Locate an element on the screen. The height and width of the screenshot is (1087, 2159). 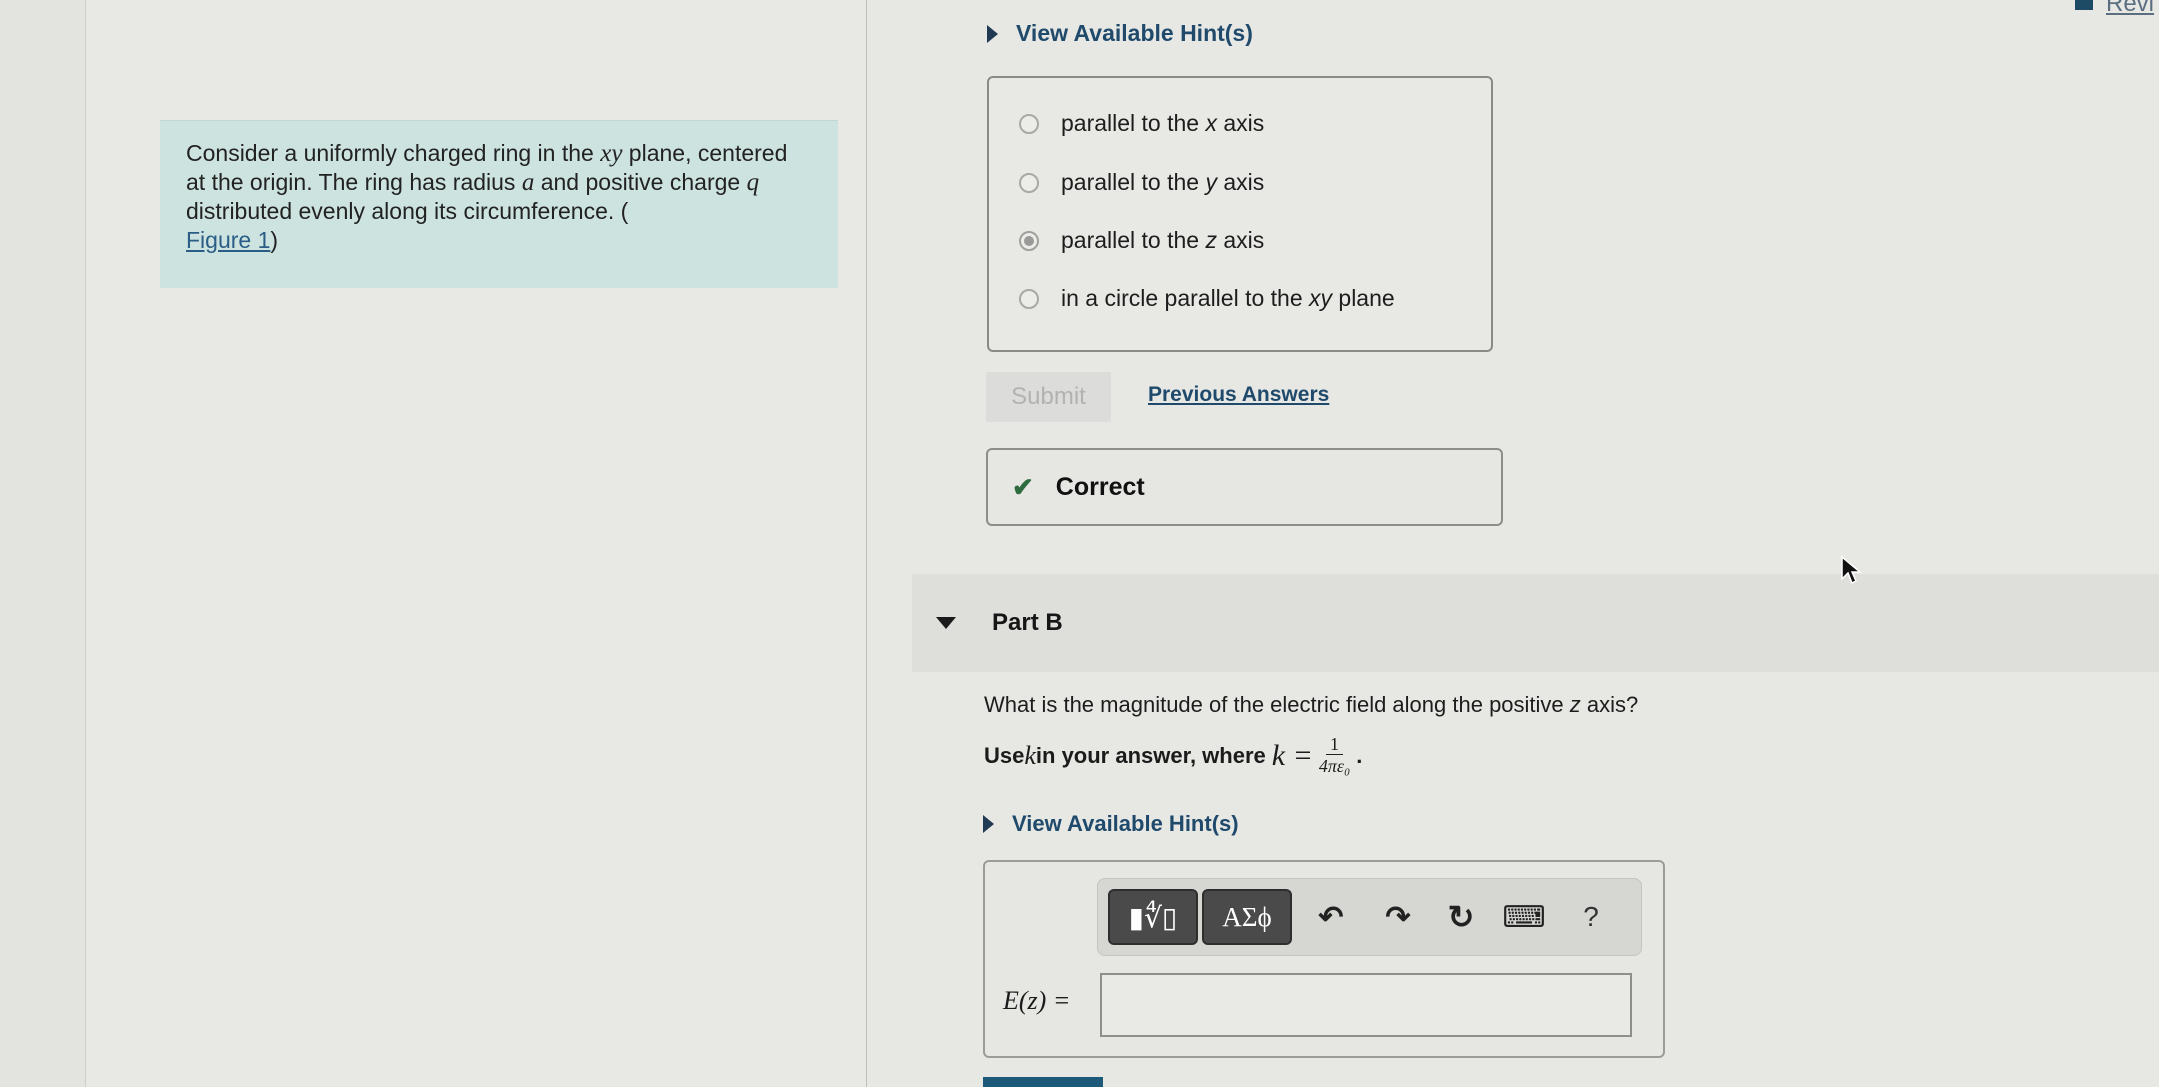
greek-icon: ΑΣϕ is located at coordinates (1247, 916).